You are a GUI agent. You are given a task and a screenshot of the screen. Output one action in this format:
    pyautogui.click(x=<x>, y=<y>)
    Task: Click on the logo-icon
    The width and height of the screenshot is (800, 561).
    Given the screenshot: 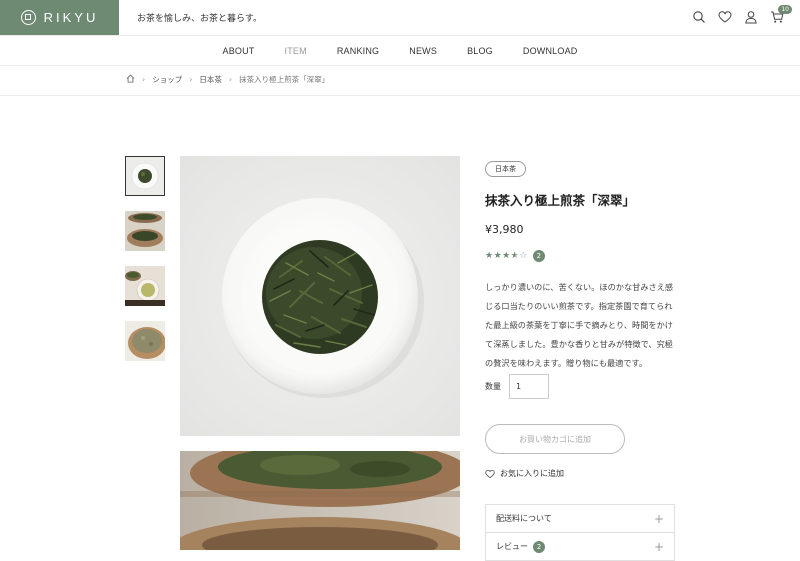 What is the action you would take?
    pyautogui.click(x=28, y=17)
    